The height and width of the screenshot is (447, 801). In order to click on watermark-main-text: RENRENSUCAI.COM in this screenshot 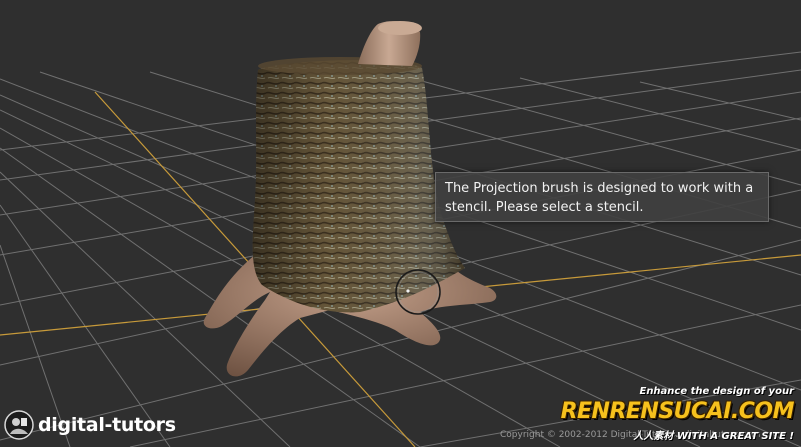, I will do `click(677, 411)`.